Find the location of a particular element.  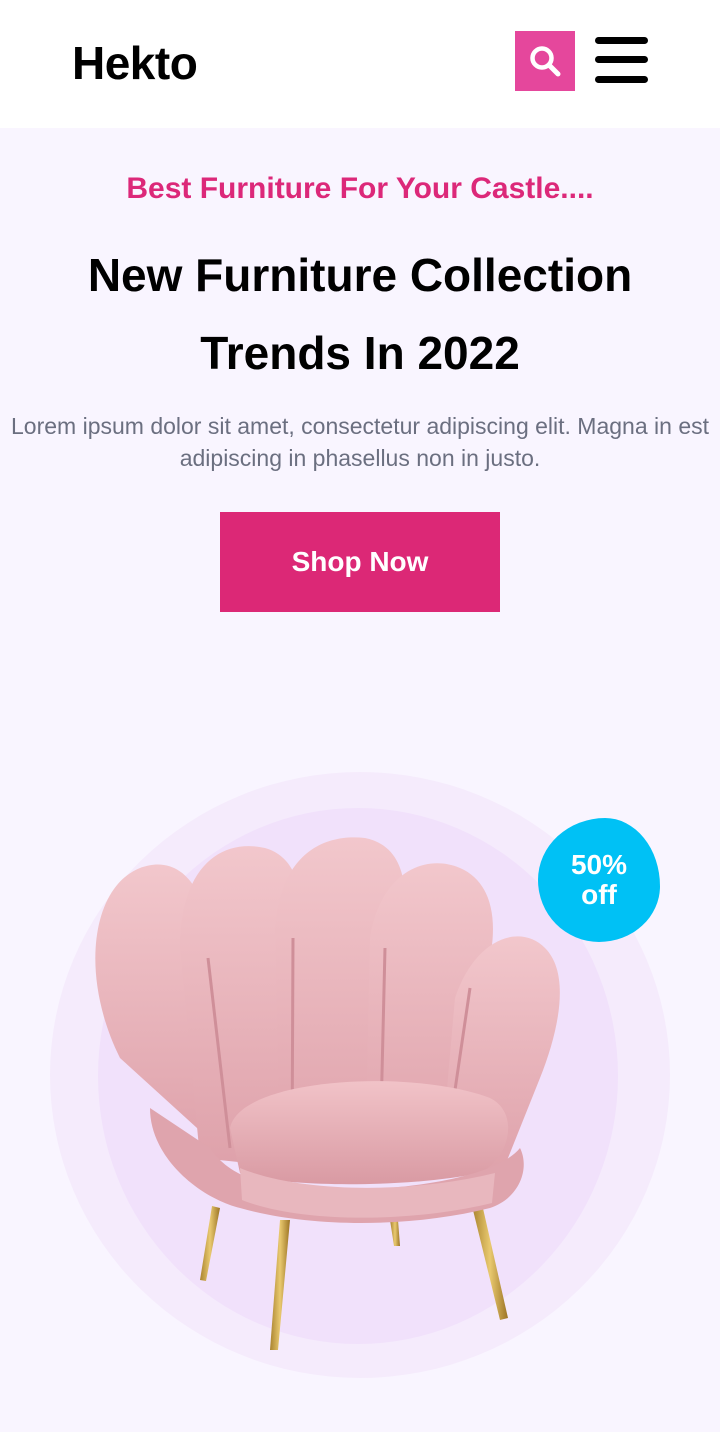

search-icon is located at coordinates (545, 61).